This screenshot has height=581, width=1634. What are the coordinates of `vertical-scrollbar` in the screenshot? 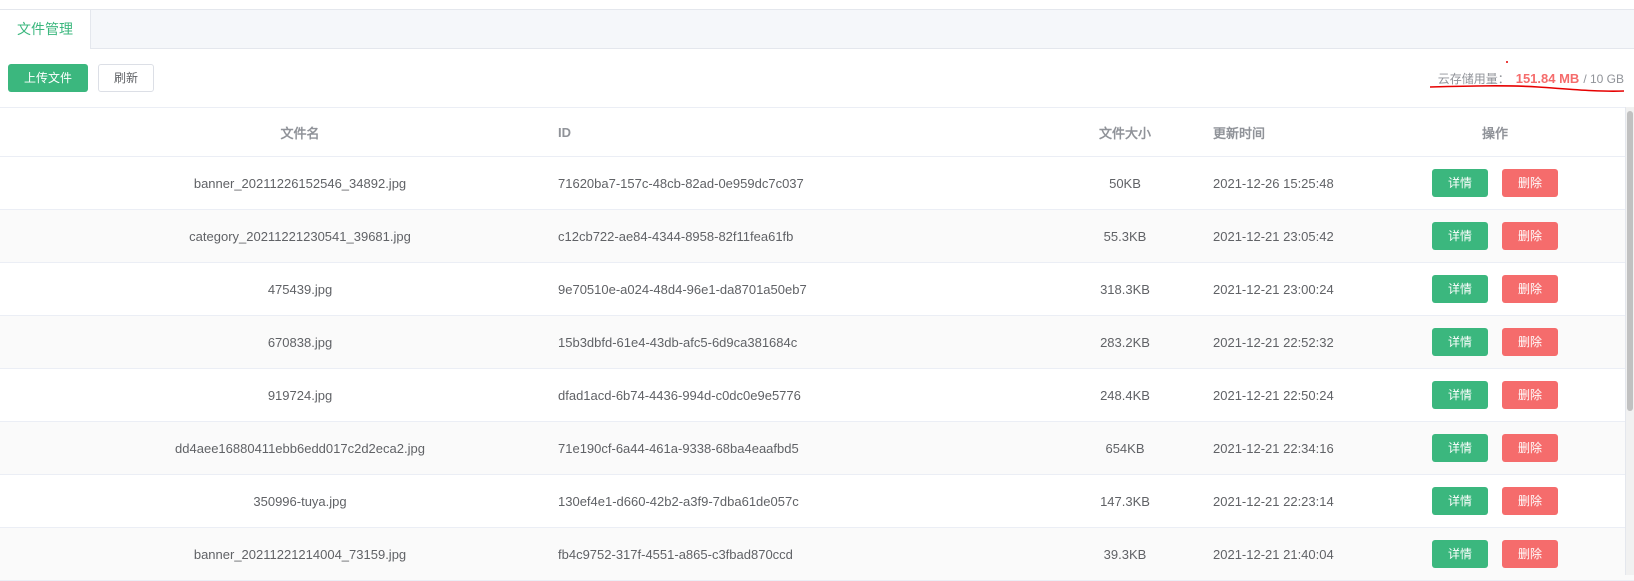 It's located at (1629, 341).